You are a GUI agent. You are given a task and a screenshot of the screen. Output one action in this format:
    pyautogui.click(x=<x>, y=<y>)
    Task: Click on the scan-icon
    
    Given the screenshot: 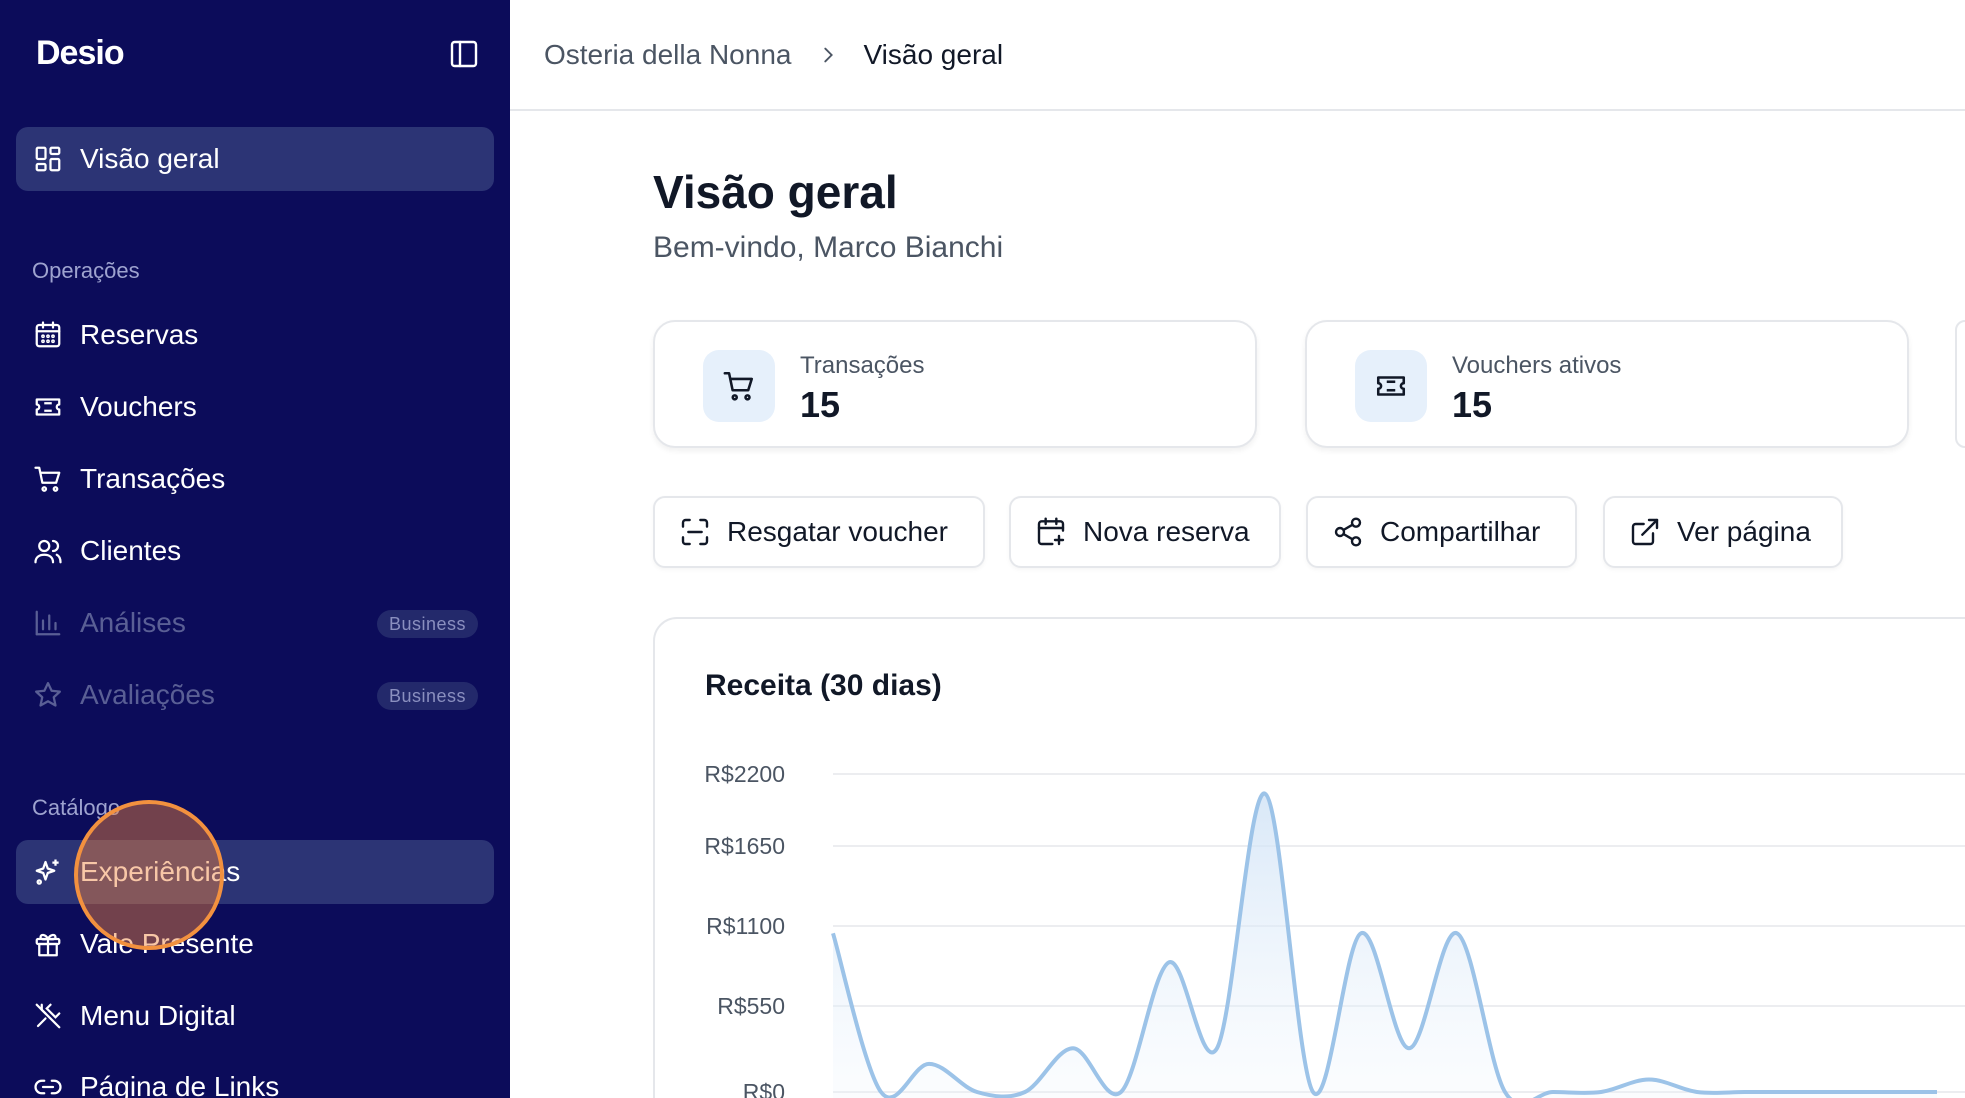 What is the action you would take?
    pyautogui.click(x=695, y=532)
    